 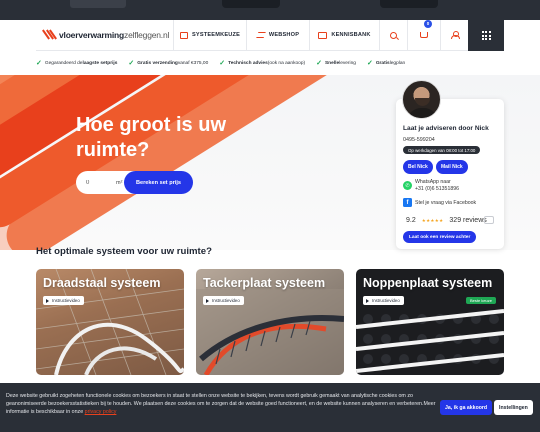 What do you see at coordinates (158, 182) in the screenshot?
I see `calculate-price-button: Bereken set prijs` at bounding box center [158, 182].